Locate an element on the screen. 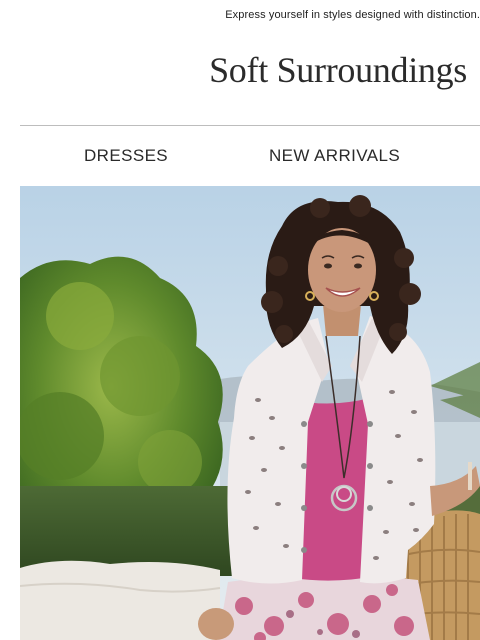  brand-logo: Soft Surroundings is located at coordinates (233, 70).